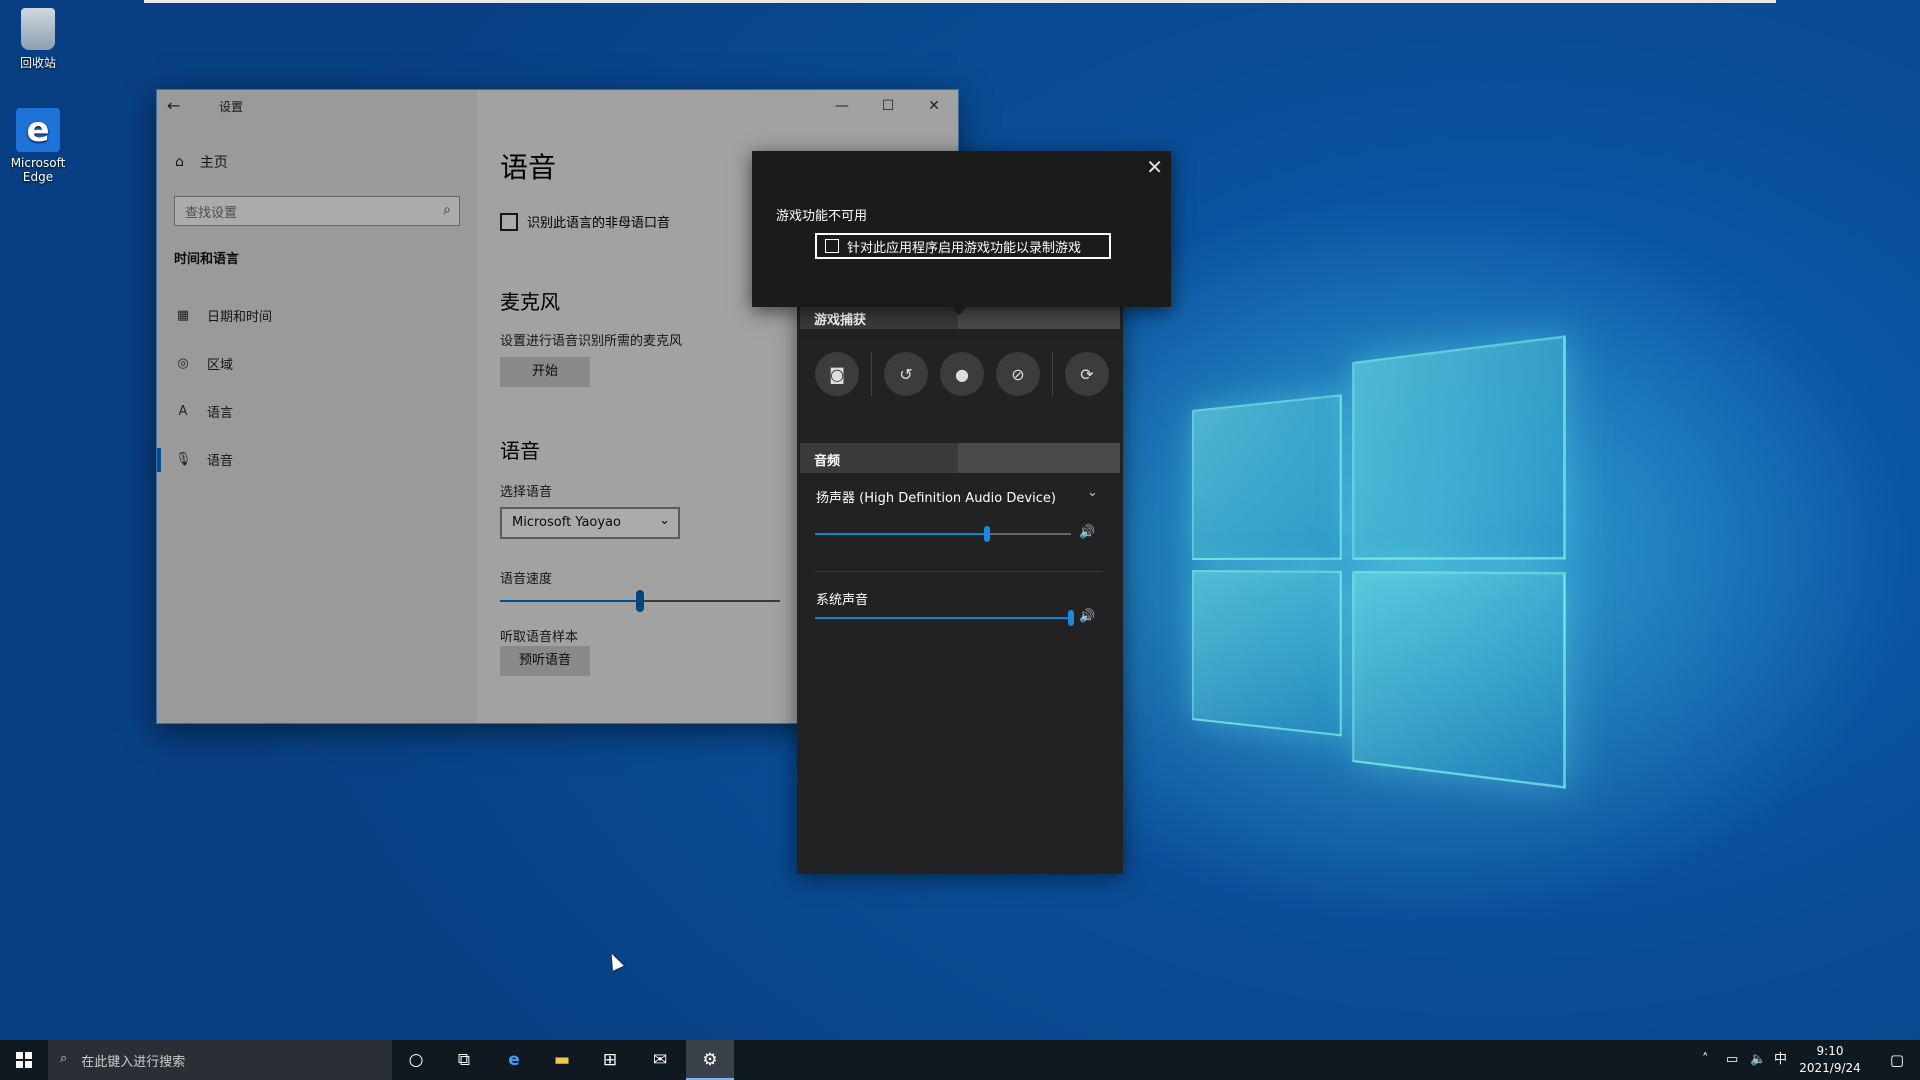 Image resolution: width=1920 pixels, height=1080 pixels. I want to click on speed-slider-fill, so click(570, 601).